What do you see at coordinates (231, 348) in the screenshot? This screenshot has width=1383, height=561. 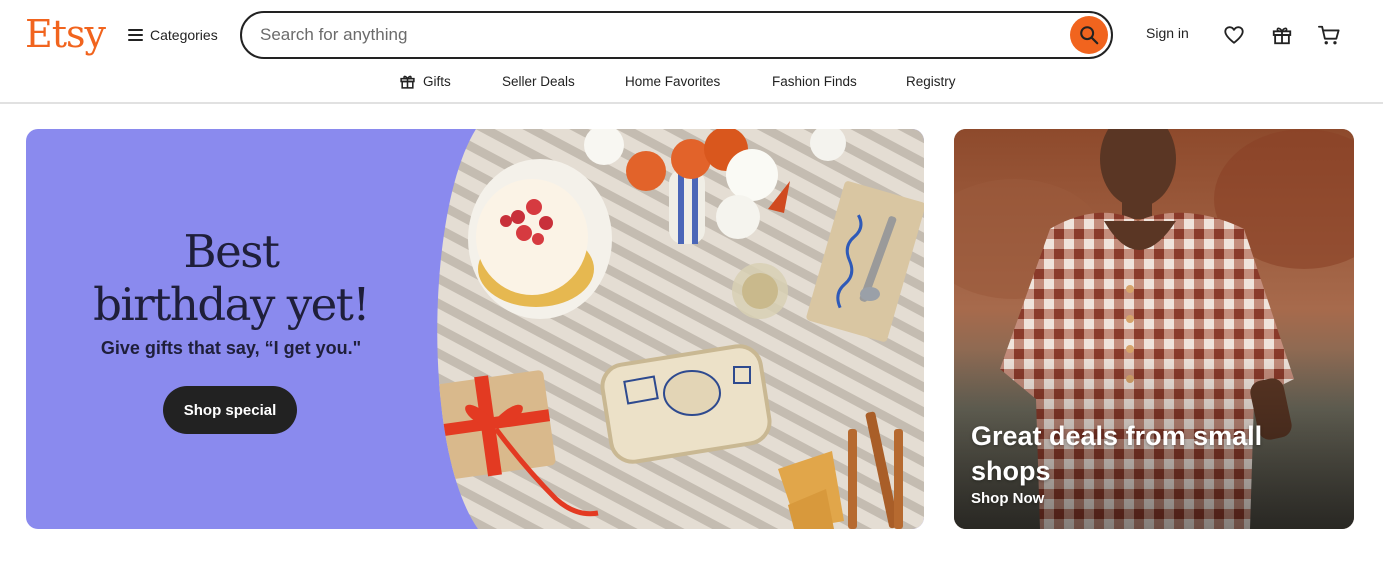 I see `hero-subtitle: Give gifts that say, “I get you."` at bounding box center [231, 348].